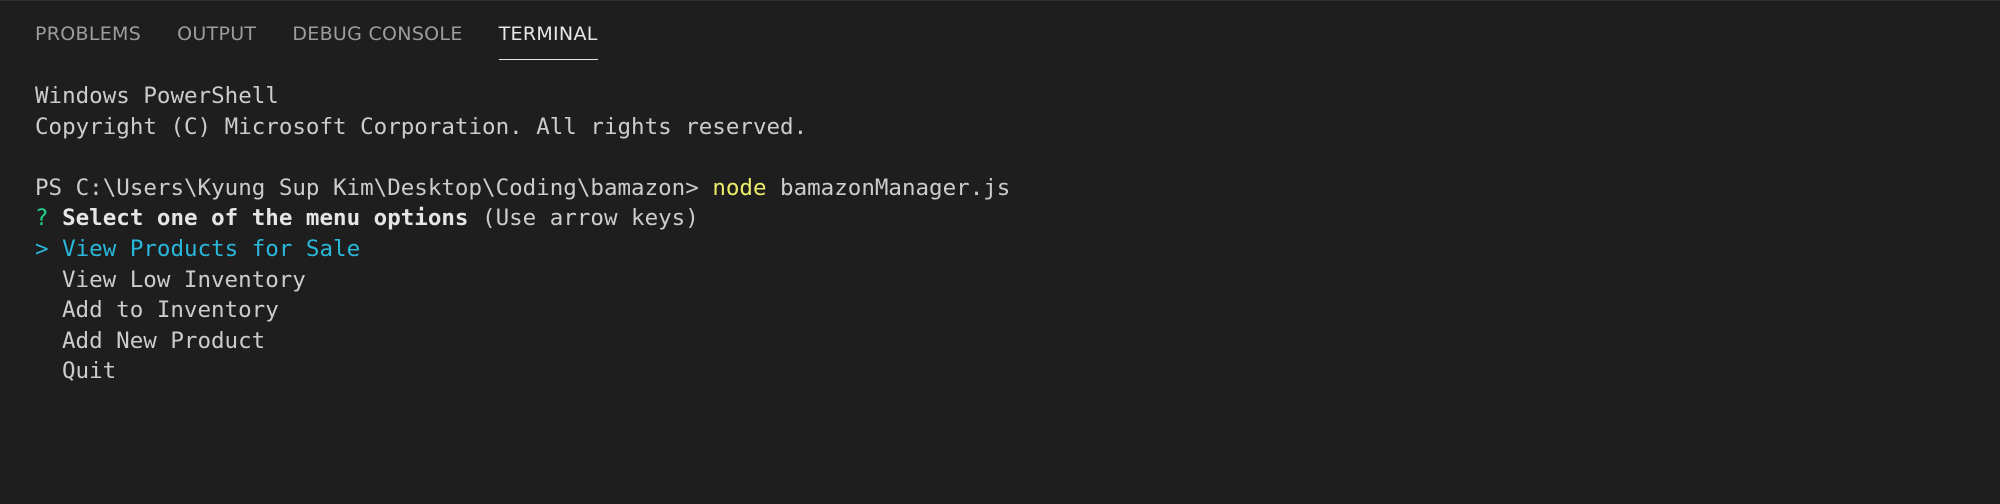  What do you see at coordinates (739, 187) in the screenshot?
I see `command-name: node` at bounding box center [739, 187].